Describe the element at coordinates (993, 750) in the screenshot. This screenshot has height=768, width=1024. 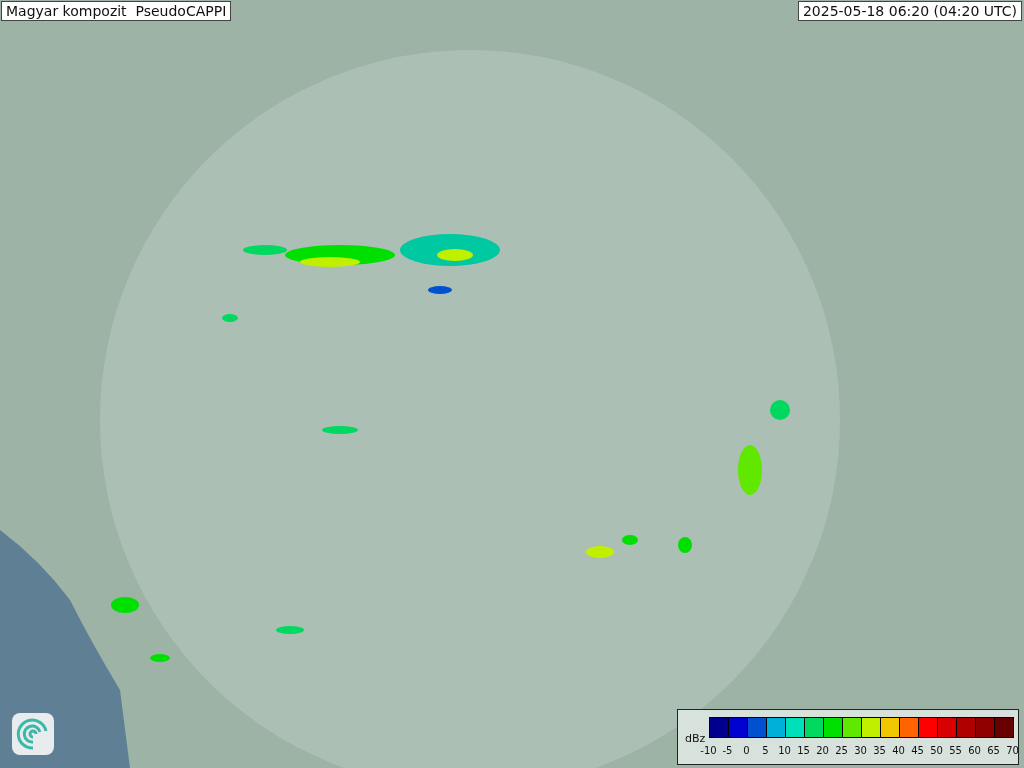
I see `tick-label: 65` at that location.